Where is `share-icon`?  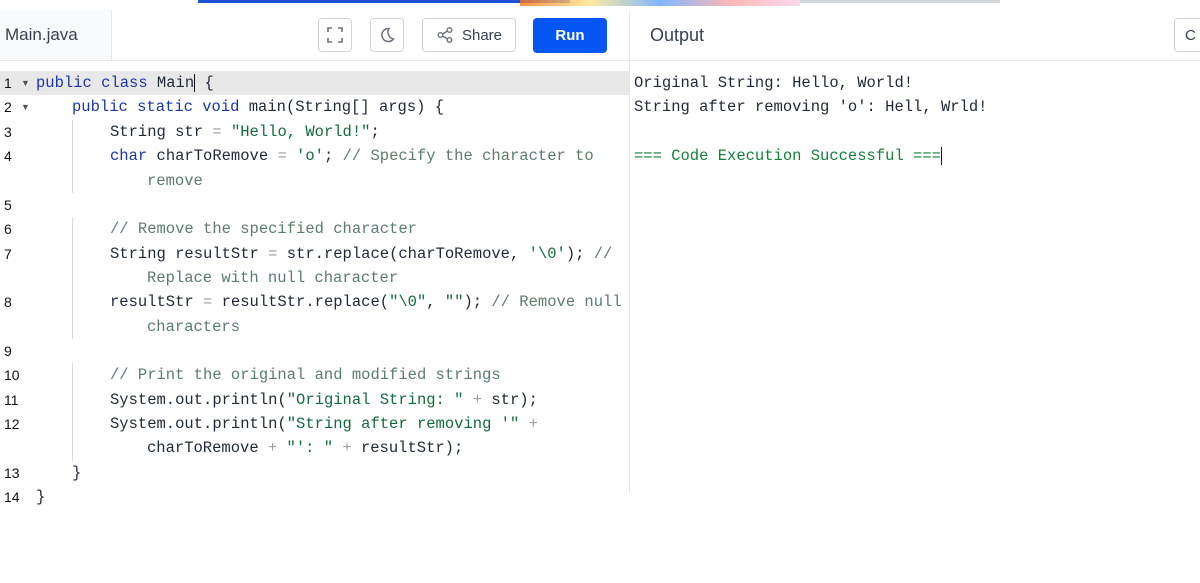
share-icon is located at coordinates (445, 35).